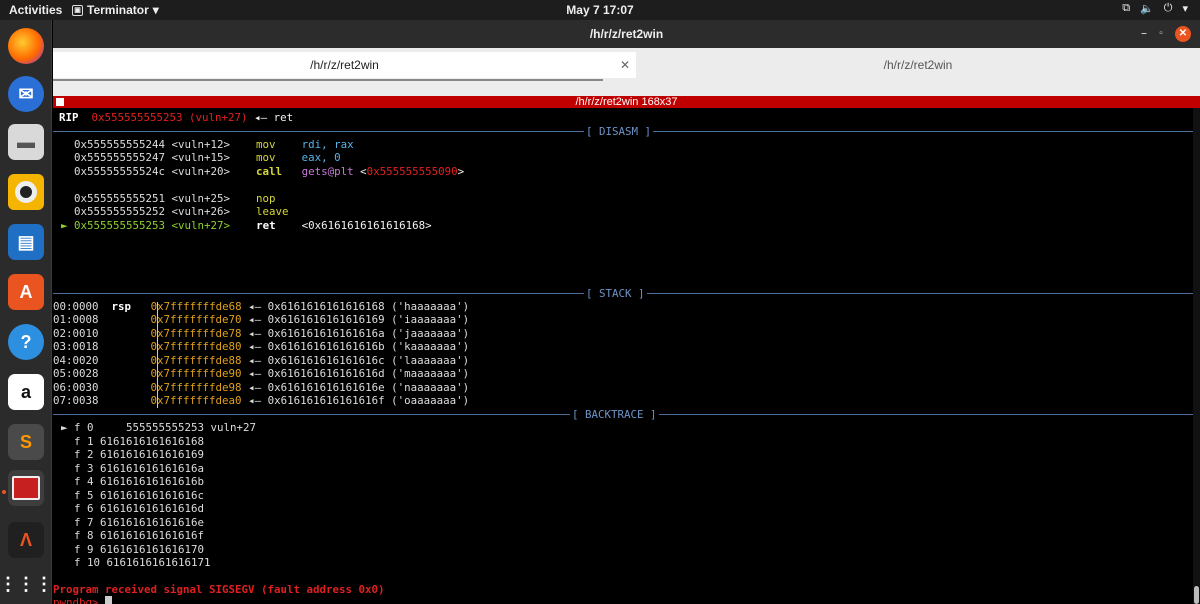  I want to click on backtrace-frame: f 1 6161616161616168, so click(139, 441).